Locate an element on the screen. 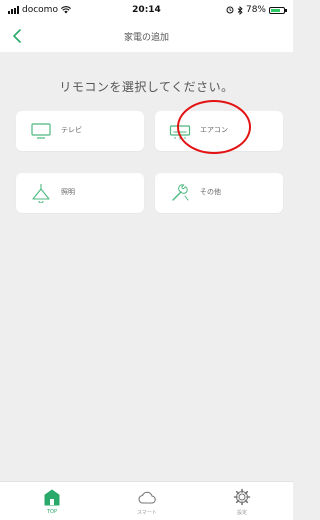 This screenshot has height=520, width=320. remote-card-label: テレビ is located at coordinates (71, 130).